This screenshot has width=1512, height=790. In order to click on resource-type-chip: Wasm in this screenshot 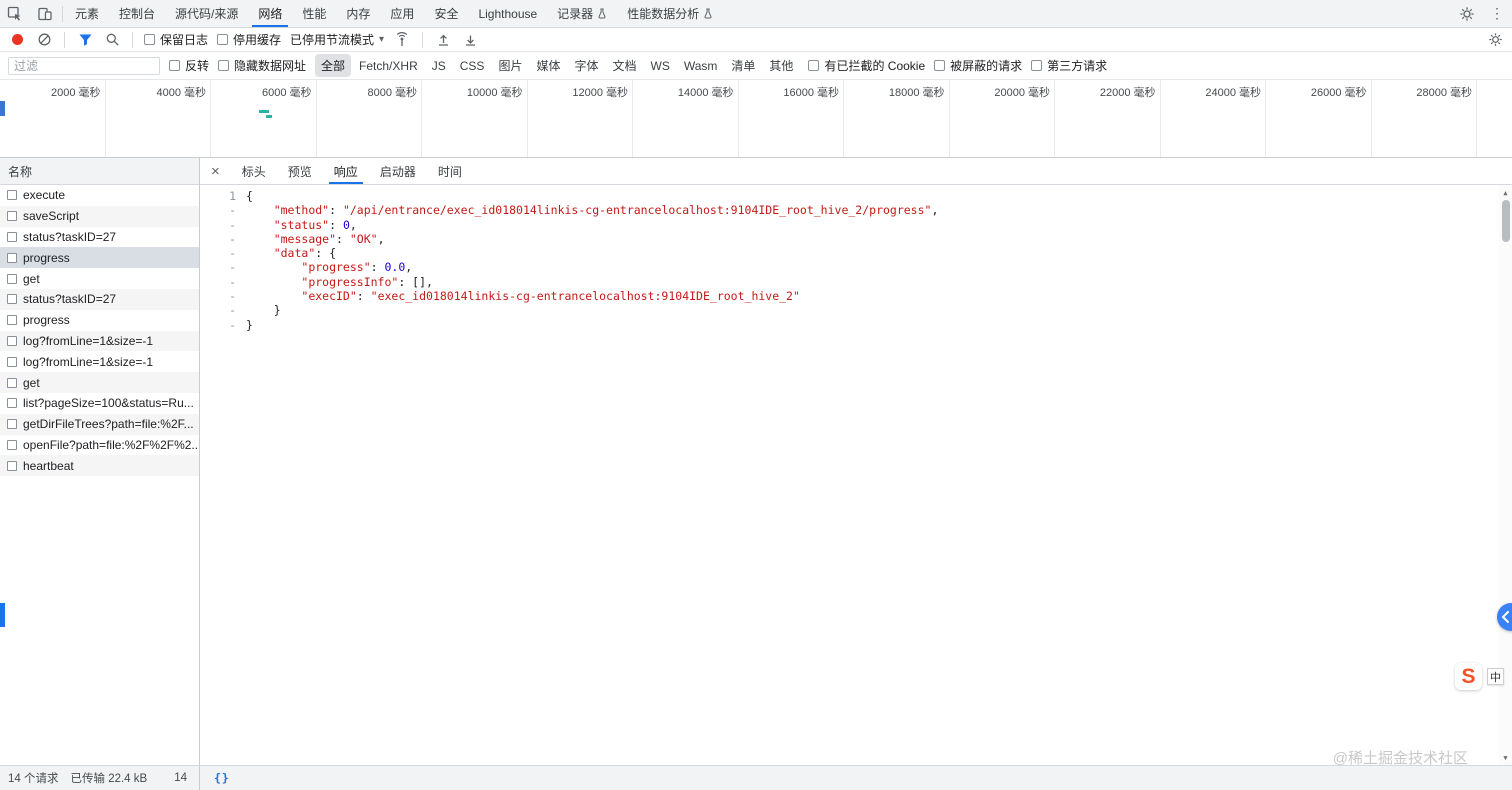, I will do `click(701, 66)`.